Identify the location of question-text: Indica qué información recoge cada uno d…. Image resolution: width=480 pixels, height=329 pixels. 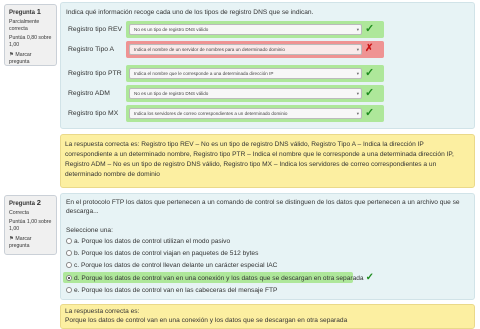
(190, 12).